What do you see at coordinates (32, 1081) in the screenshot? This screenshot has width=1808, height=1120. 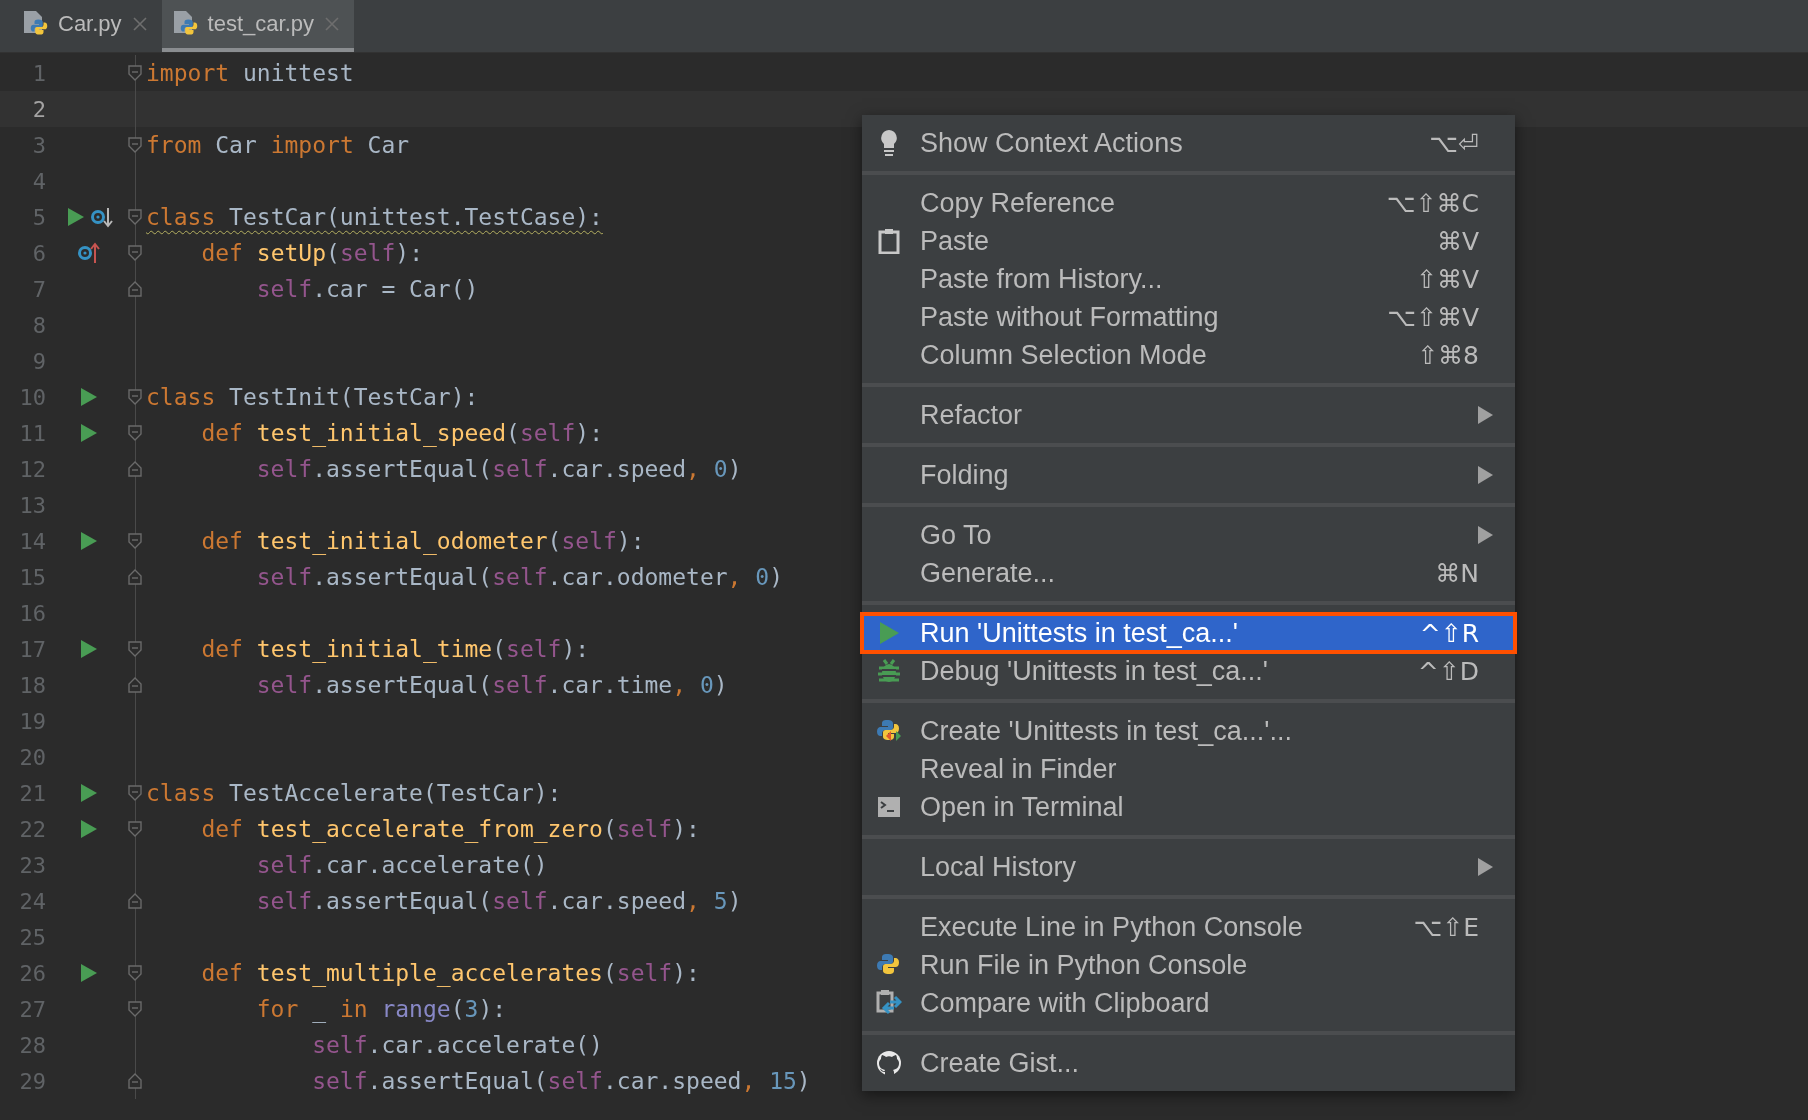 I see `line-number: 29` at bounding box center [32, 1081].